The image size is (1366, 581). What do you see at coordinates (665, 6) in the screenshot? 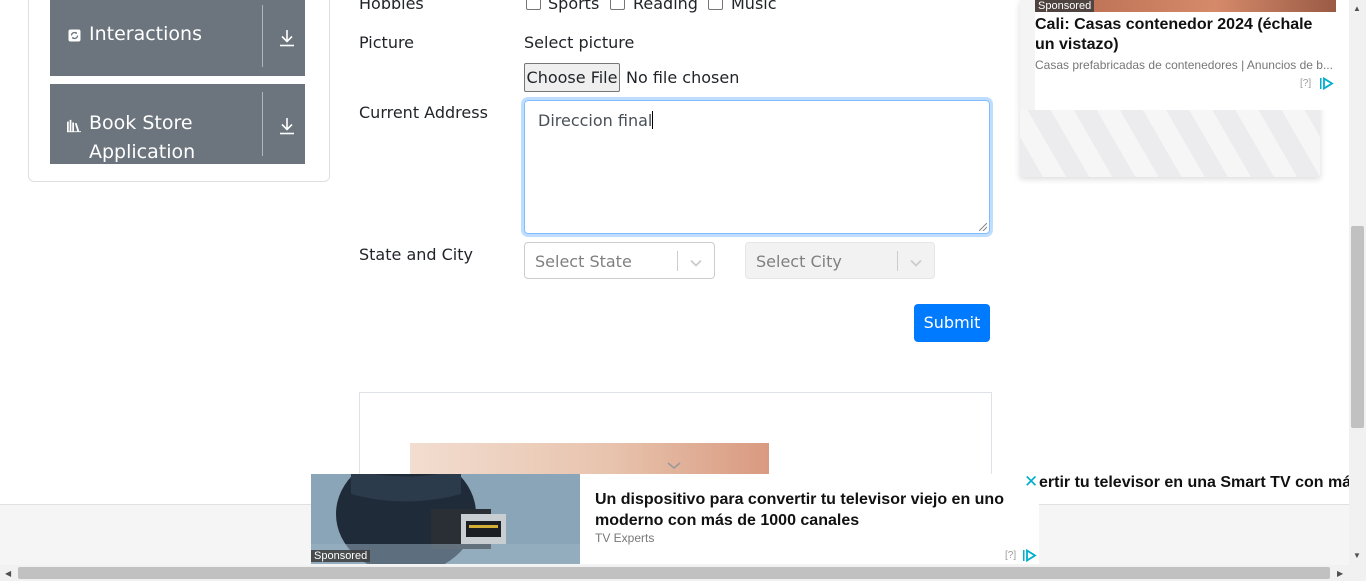
I see `hobby-label-reading: Reading` at bounding box center [665, 6].